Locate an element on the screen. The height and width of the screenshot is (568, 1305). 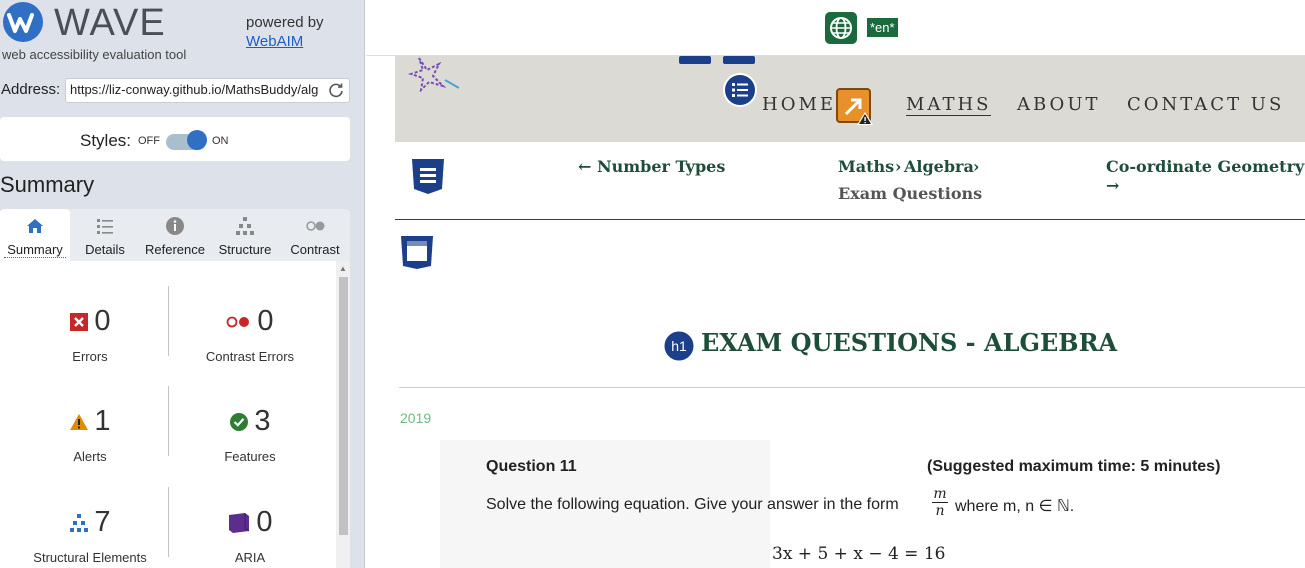
contrast-icon is located at coordinates (315, 226).